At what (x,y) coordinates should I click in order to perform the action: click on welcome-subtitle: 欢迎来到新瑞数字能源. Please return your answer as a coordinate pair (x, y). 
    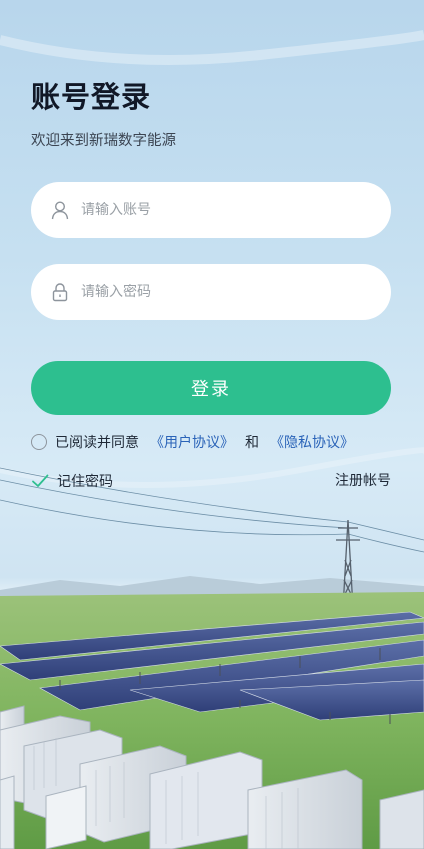
    Looking at the image, I should click on (103, 141).